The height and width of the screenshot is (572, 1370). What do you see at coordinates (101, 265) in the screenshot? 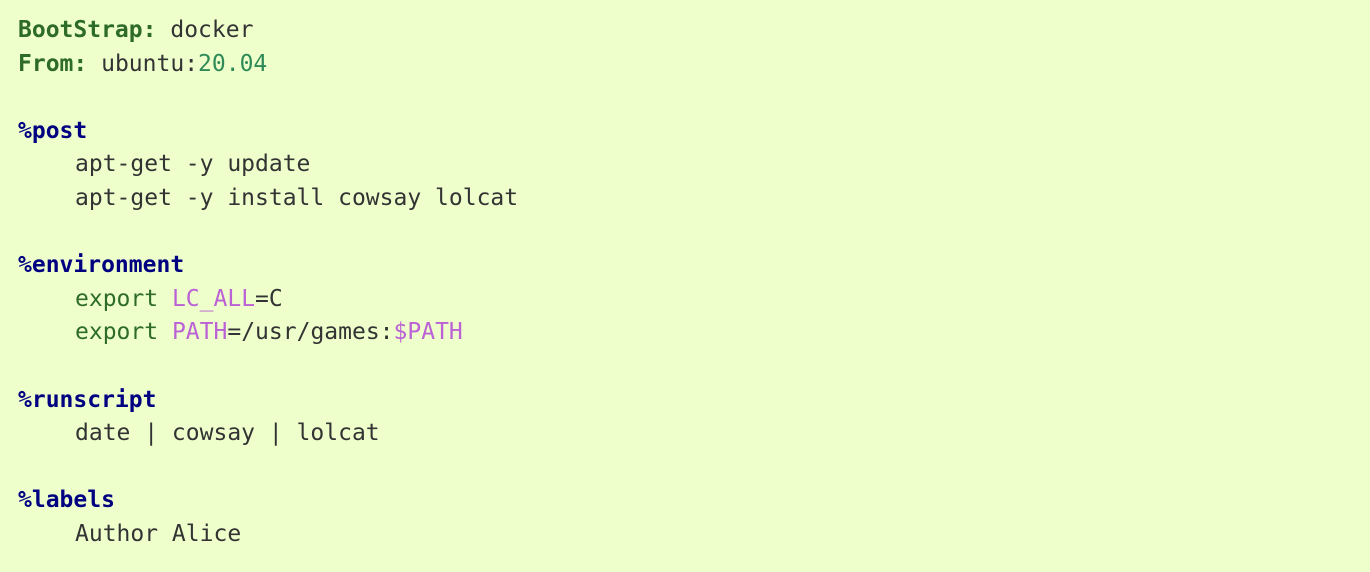
I see `environment-section-header: %environment` at bounding box center [101, 265].